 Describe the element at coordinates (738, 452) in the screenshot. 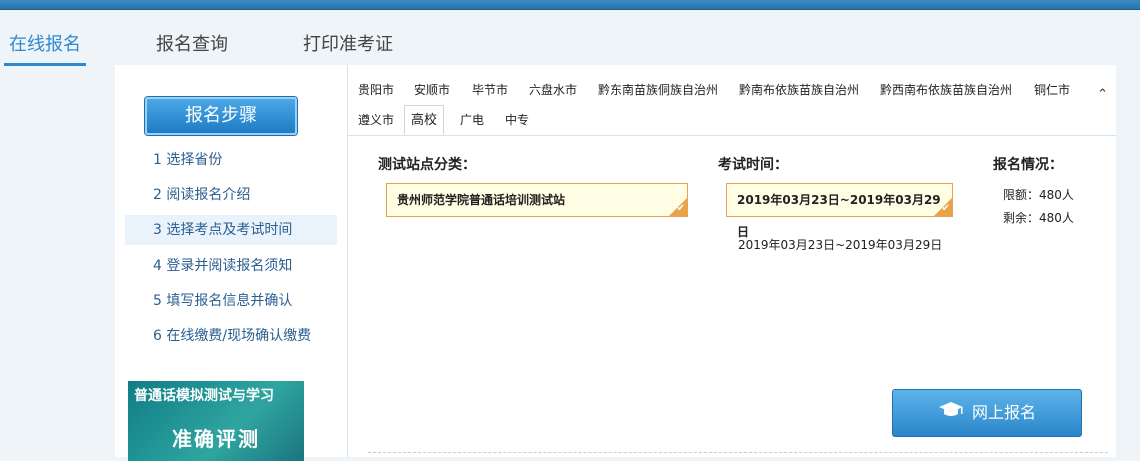

I see `divider` at that location.